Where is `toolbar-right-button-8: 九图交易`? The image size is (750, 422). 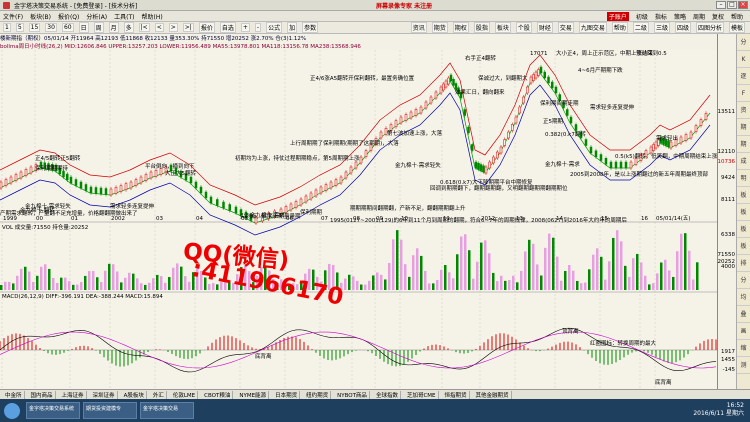
toolbar-right-button-8: 九图交易 is located at coordinates (592, 27).